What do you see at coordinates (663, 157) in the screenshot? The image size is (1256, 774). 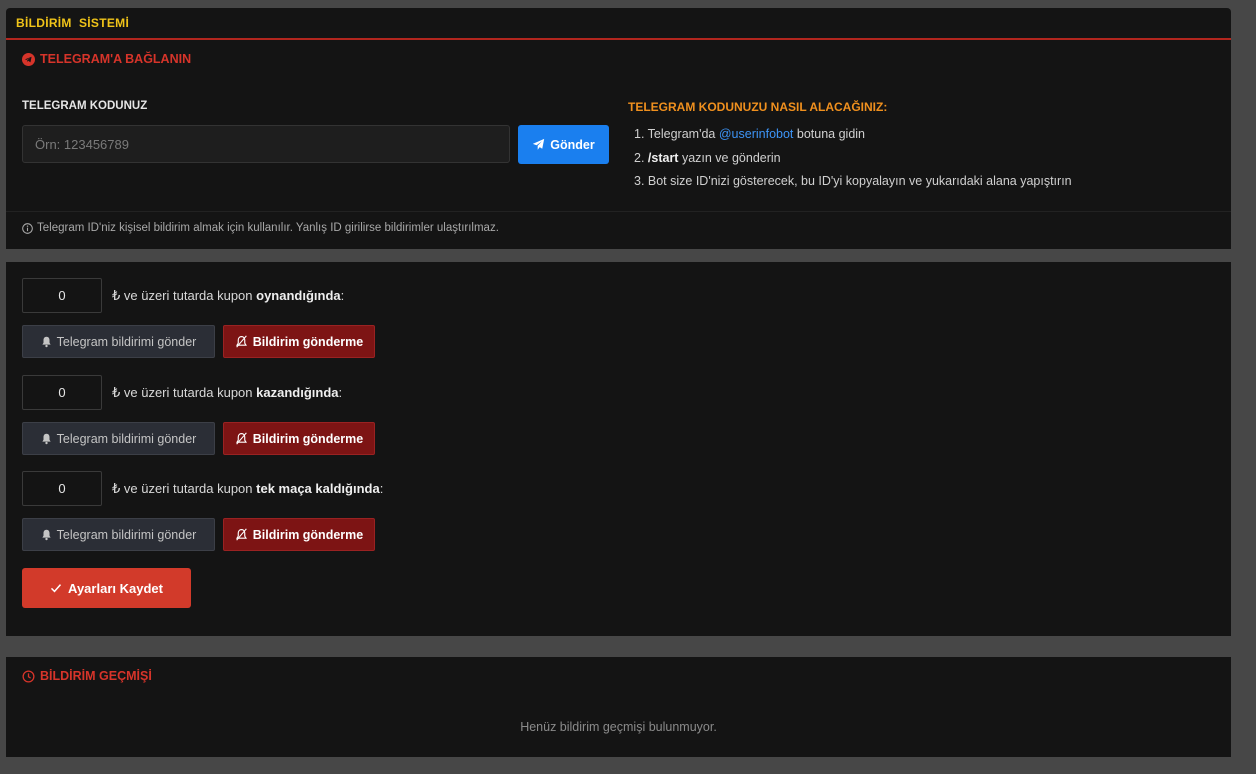 I see `start-command: /start` at bounding box center [663, 157].